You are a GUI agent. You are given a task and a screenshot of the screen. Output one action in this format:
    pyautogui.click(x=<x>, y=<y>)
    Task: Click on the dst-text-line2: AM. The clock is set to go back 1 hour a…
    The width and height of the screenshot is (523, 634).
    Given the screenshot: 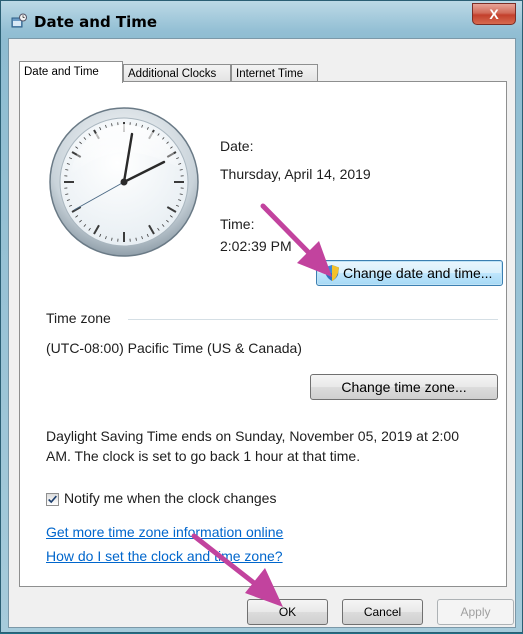 What is the action you would take?
    pyautogui.click(x=203, y=456)
    